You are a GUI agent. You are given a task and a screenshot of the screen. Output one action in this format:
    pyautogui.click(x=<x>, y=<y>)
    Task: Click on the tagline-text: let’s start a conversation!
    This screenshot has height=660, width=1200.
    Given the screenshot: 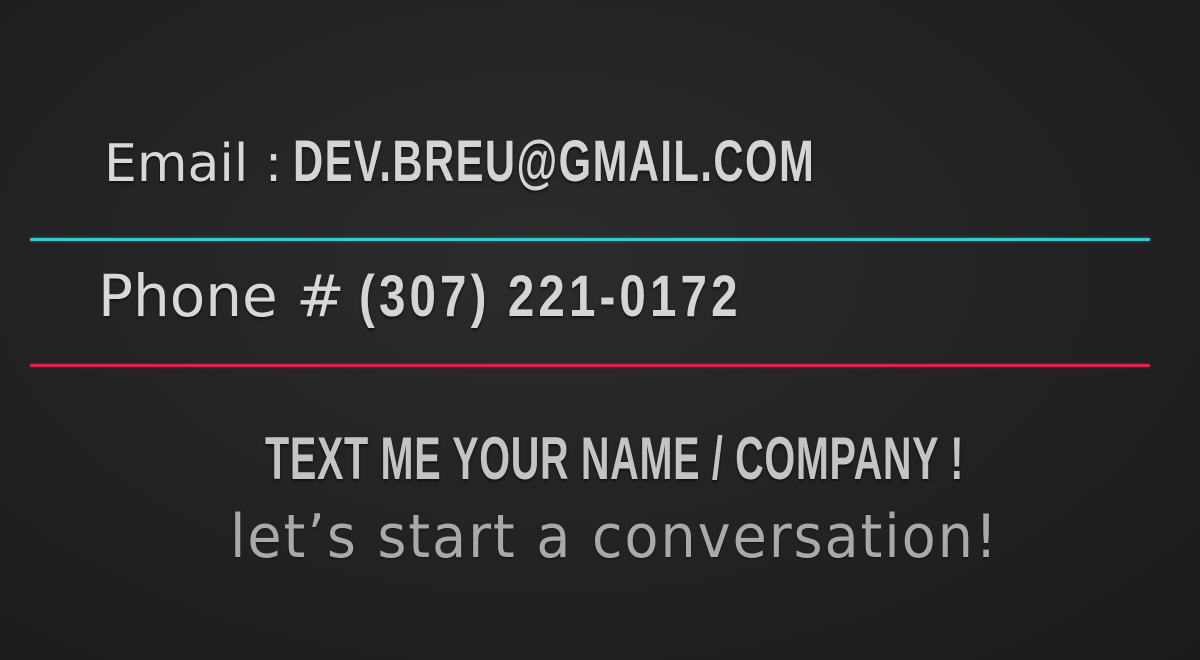 What is the action you would take?
    pyautogui.click(x=614, y=537)
    